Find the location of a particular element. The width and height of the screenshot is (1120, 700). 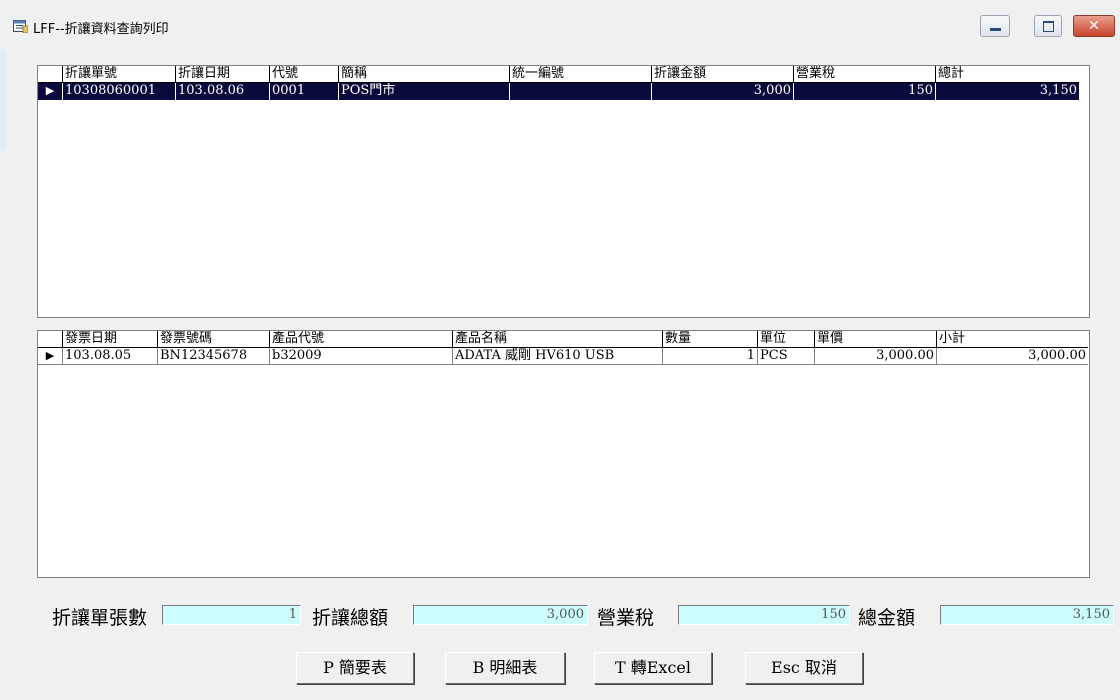

grand-total-field: 3,150 is located at coordinates (1027, 615).